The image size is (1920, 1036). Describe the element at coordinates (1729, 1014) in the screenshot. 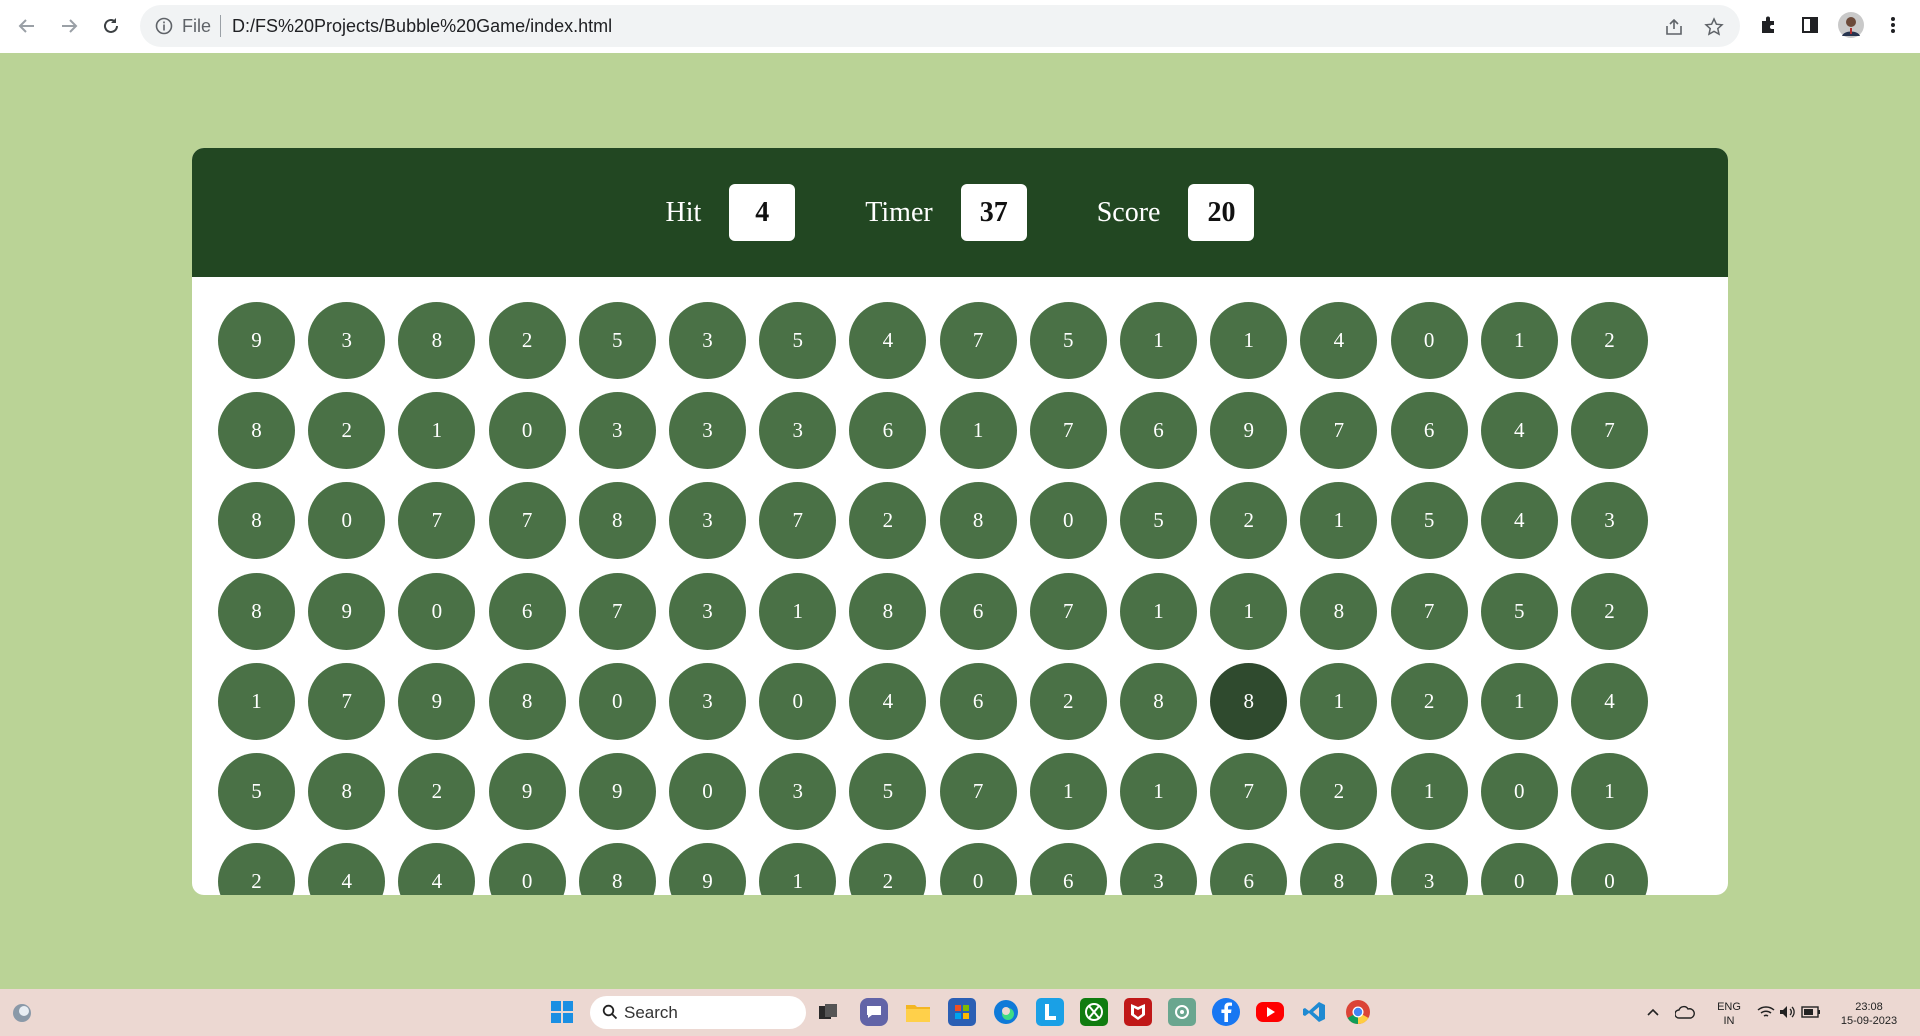

I see `language-indicator: ENG IN` at that location.